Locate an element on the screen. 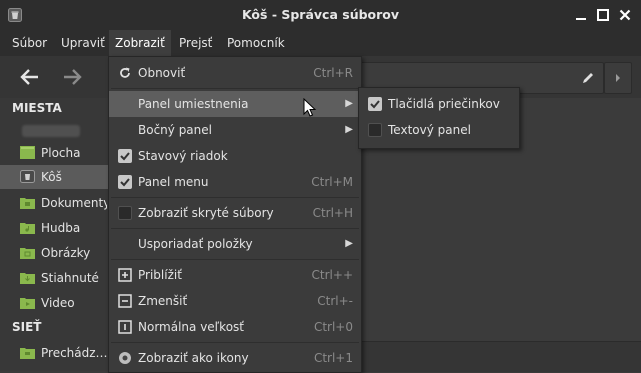 The width and height of the screenshot is (641, 373). menu-item-label: Priblížiť is located at coordinates (160, 275).